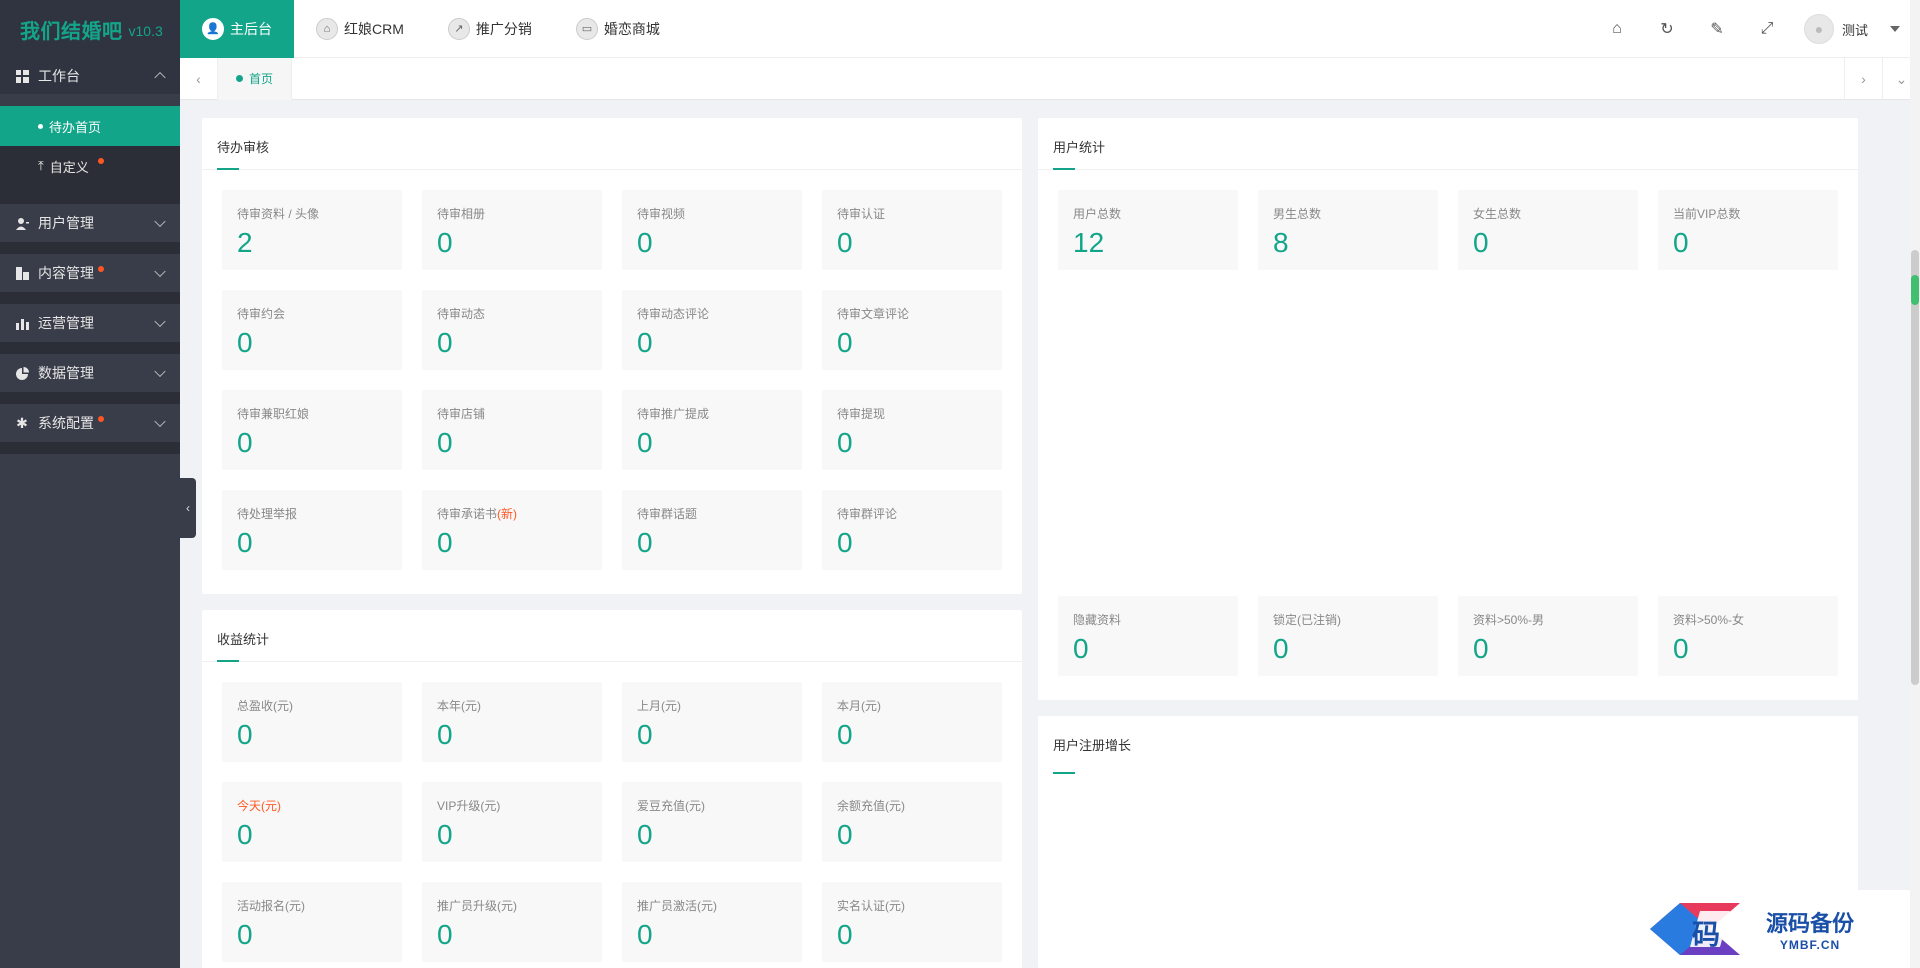  Describe the element at coordinates (912, 530) in the screenshot. I see `stat-card: 待审群评论 0` at that location.